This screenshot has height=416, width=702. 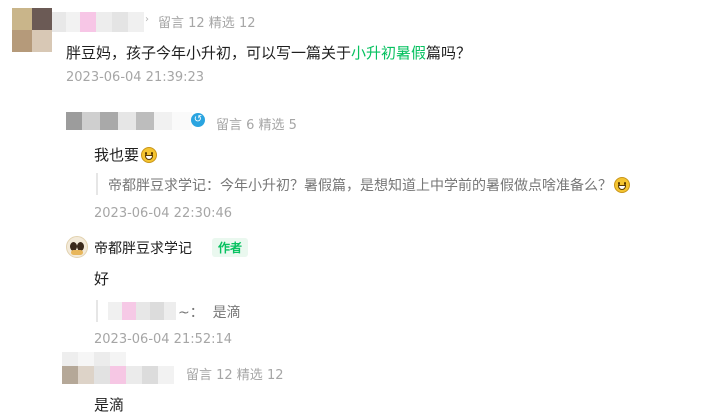 What do you see at coordinates (143, 248) in the screenshot?
I see `author-name: 帝都胖豆求学记` at bounding box center [143, 248].